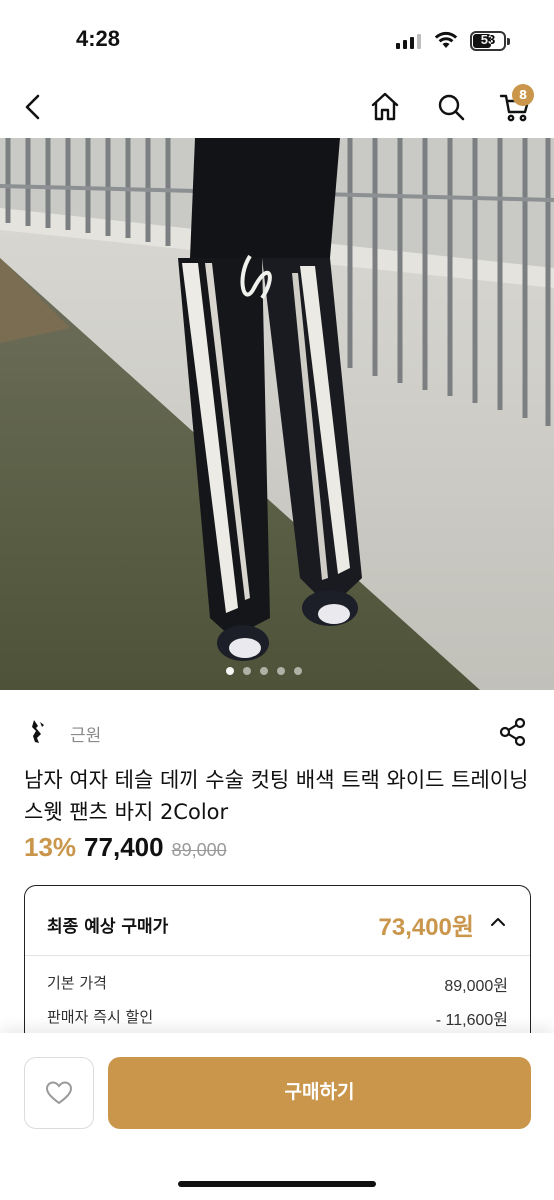 This screenshot has width=554, height=1200. What do you see at coordinates (108, 927) in the screenshot?
I see `final-price-label: 최종 예상 구매가` at bounding box center [108, 927].